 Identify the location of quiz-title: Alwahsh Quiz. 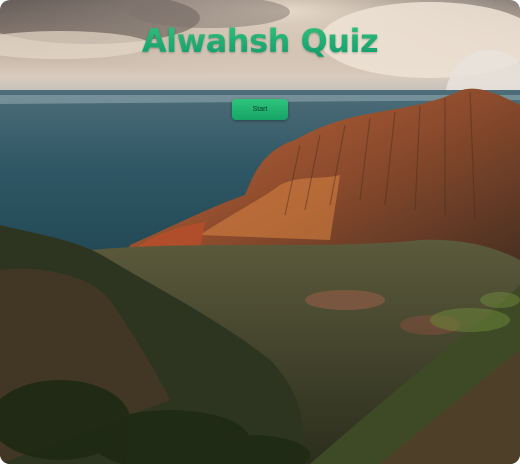
(260, 41).